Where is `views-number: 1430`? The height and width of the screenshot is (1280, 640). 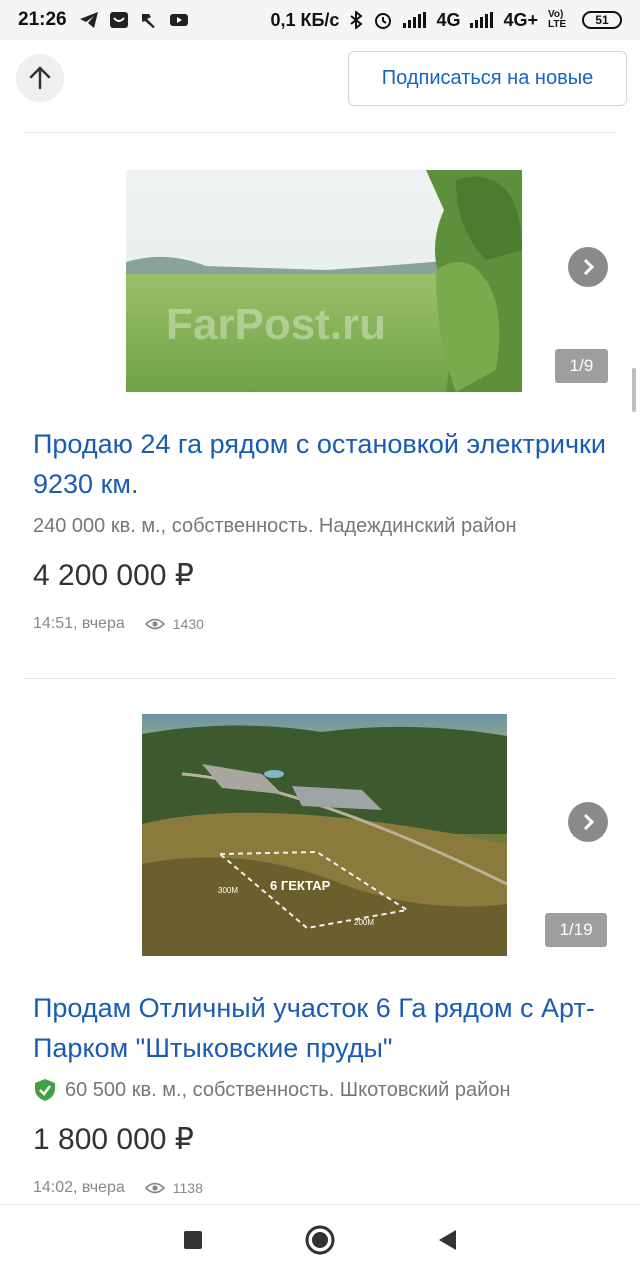
views-number: 1430 is located at coordinates (188, 624).